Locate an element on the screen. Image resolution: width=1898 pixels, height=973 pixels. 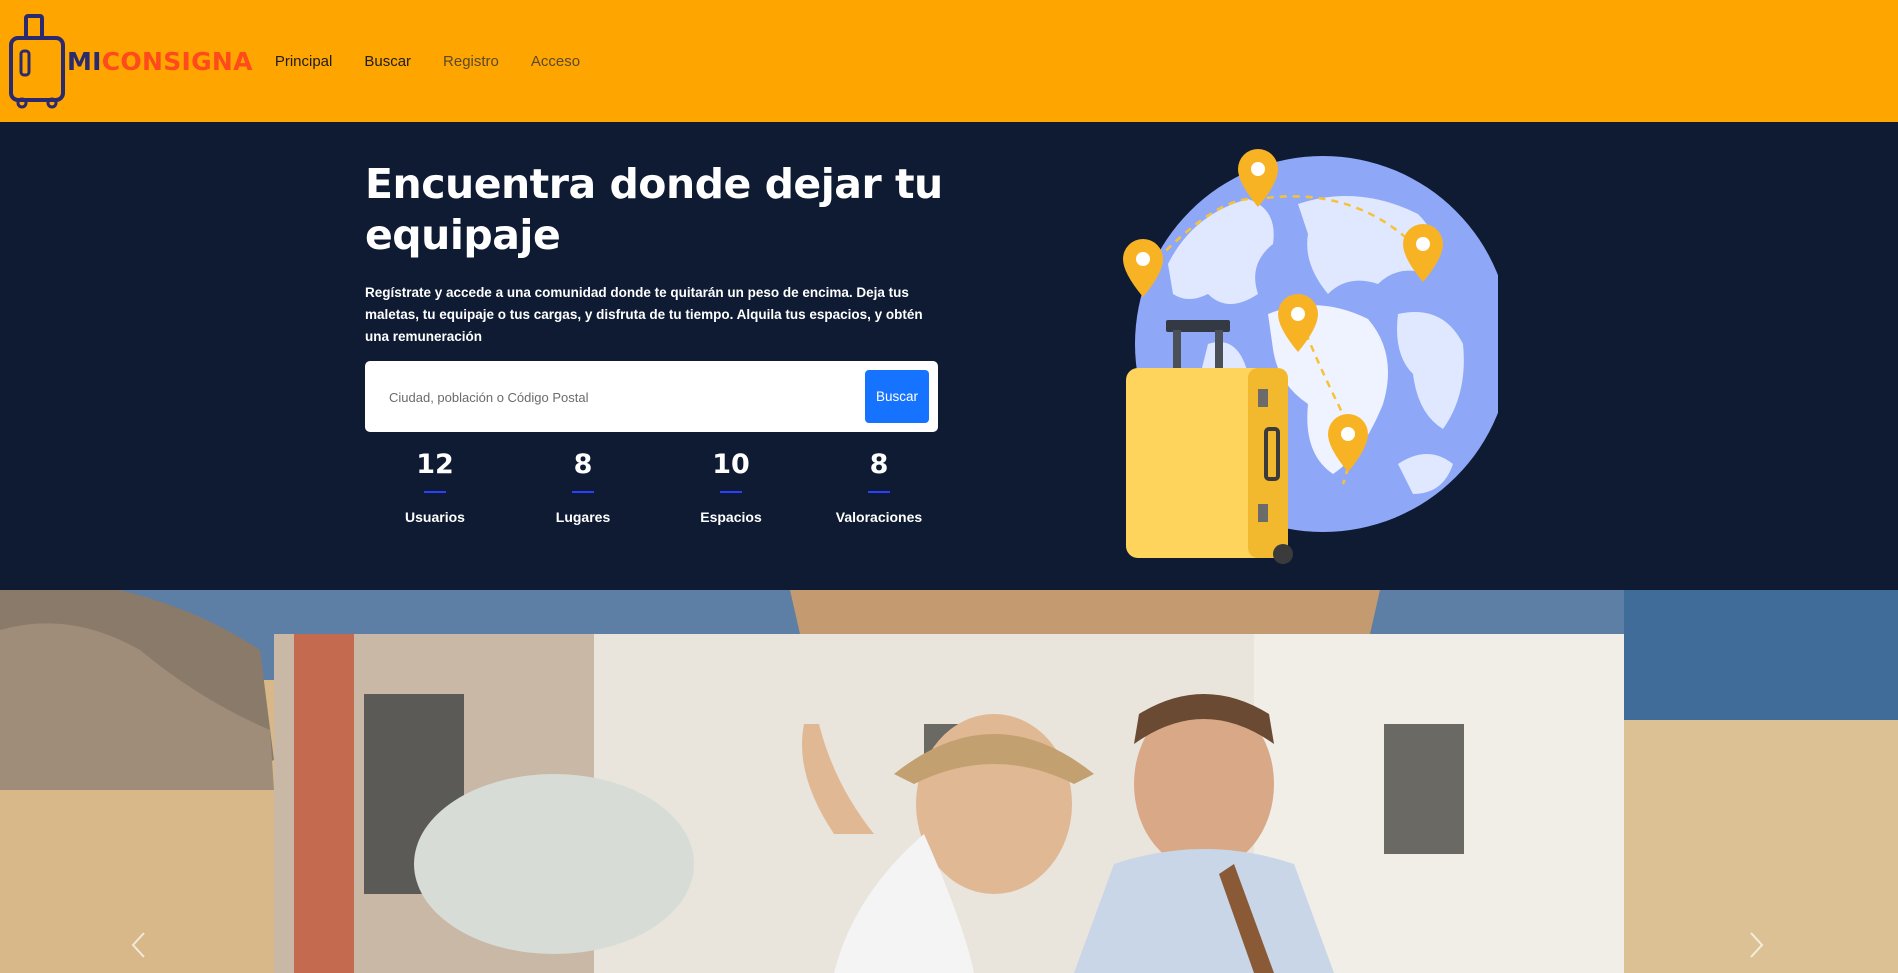
stat-label: Valoraciones is located at coordinates (879, 517).